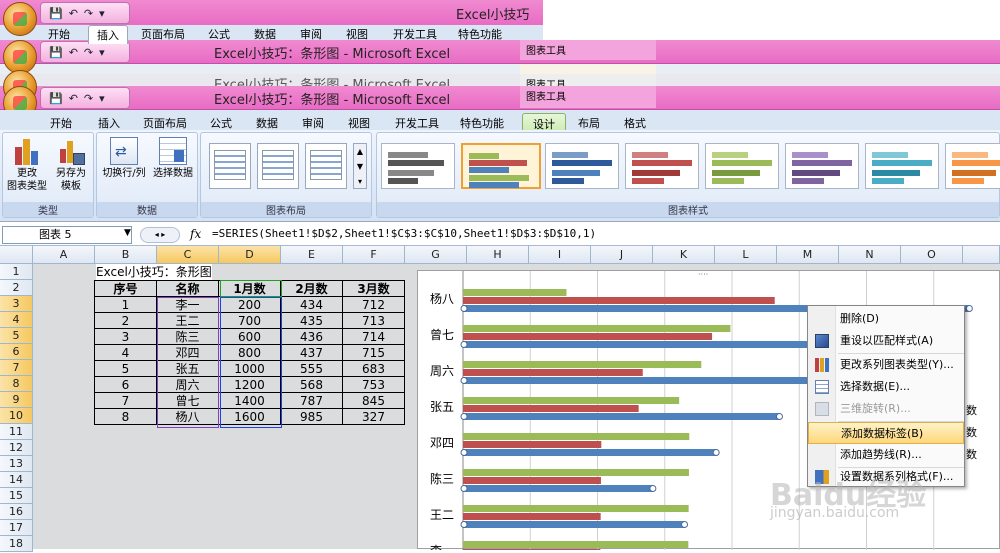 Image resolution: width=1000 pixels, height=553 pixels. What do you see at coordinates (311, 400) in the screenshot?
I see `table-cell: 787` at bounding box center [311, 400].